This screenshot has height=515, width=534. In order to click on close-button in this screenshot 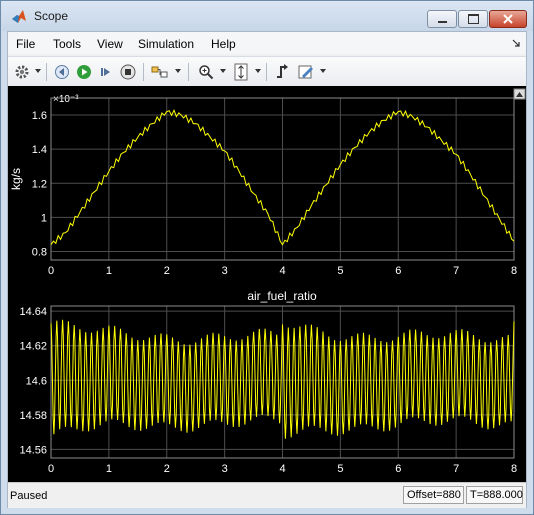, I will do `click(508, 19)`.